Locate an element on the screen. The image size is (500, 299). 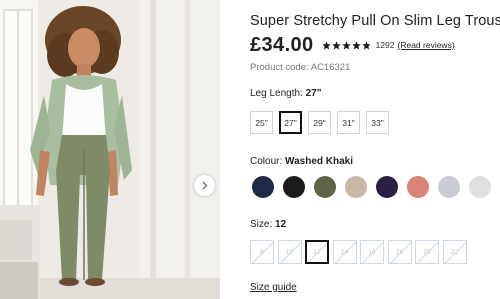
size-title: Size: is located at coordinates (261, 224).